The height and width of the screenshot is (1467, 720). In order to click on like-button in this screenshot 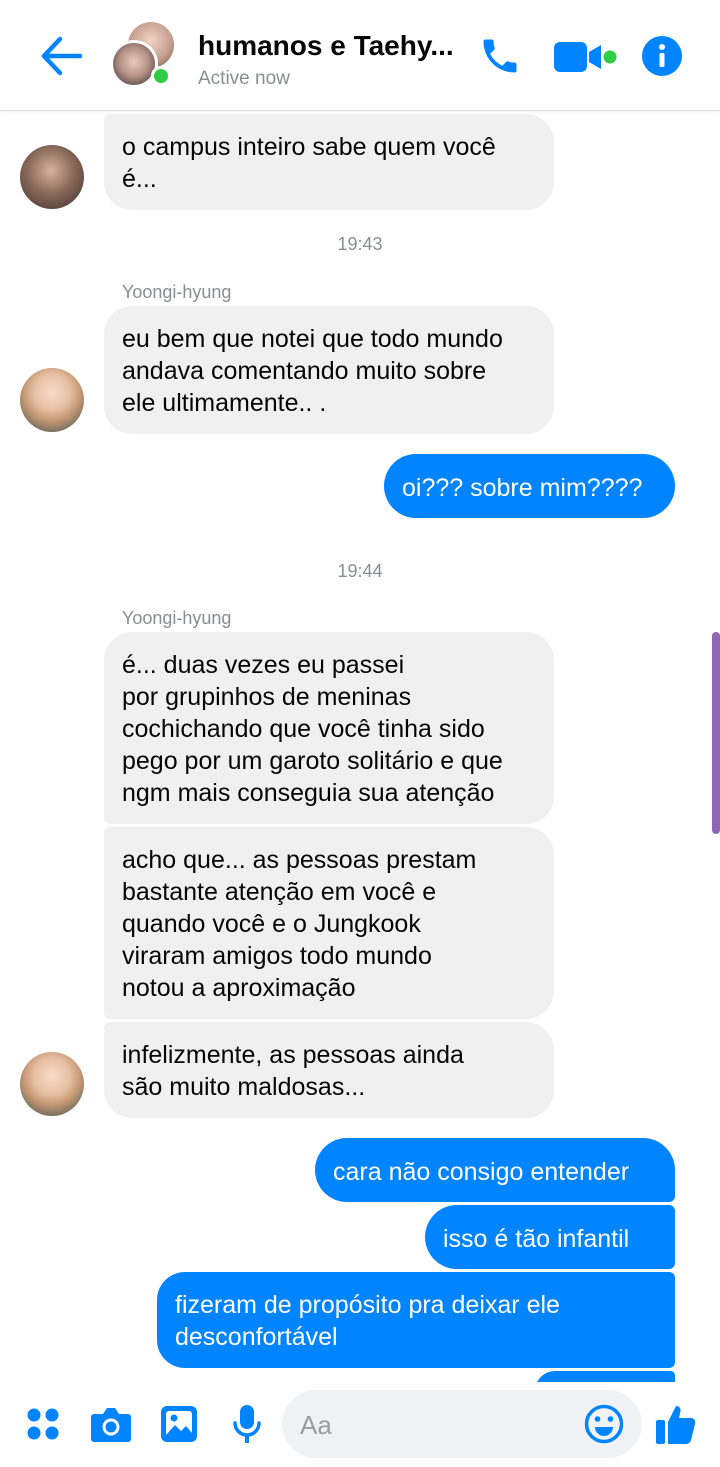, I will do `click(676, 1426)`.